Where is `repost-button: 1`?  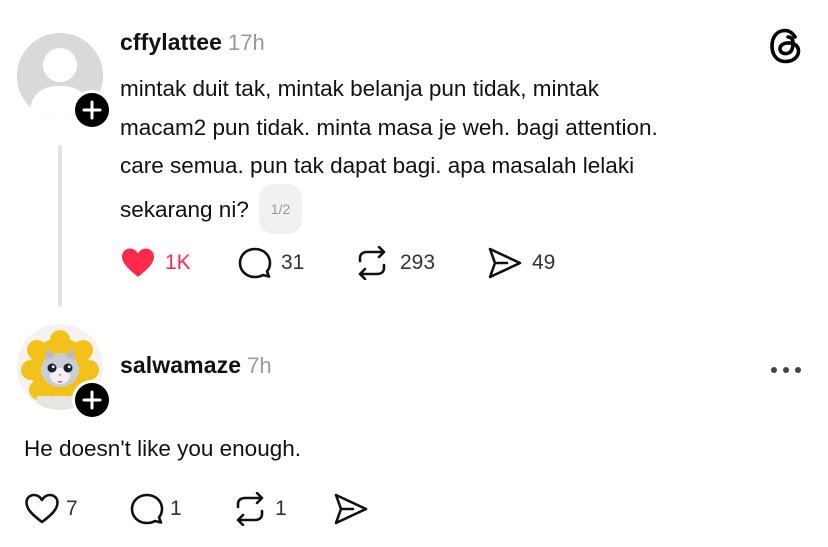 repost-button: 1 is located at coordinates (259, 509).